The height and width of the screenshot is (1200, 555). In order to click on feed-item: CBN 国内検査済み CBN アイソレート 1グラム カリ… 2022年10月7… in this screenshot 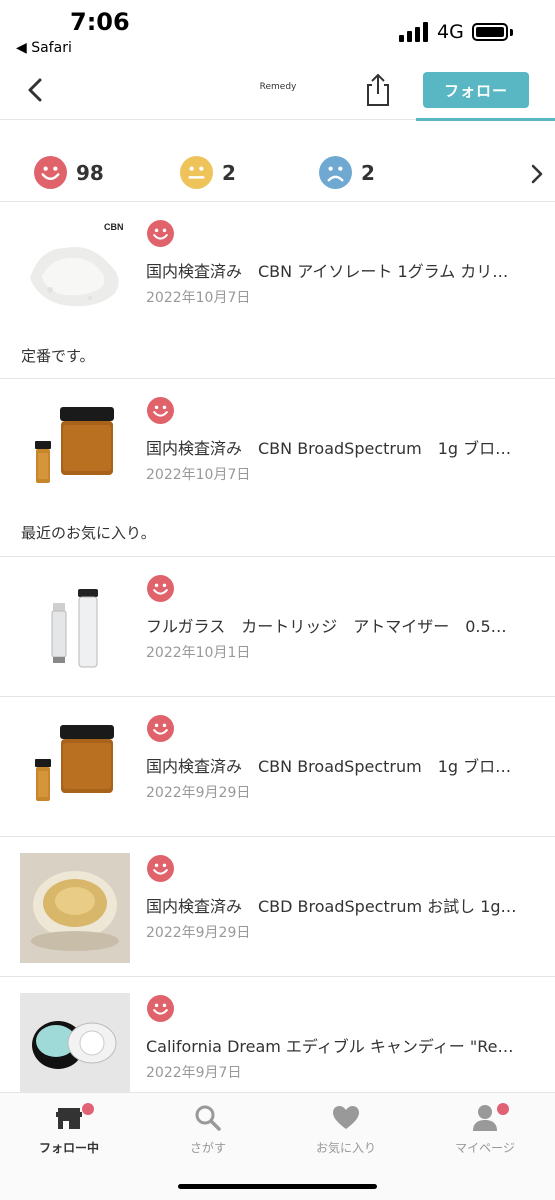, I will do `click(277, 290)`.